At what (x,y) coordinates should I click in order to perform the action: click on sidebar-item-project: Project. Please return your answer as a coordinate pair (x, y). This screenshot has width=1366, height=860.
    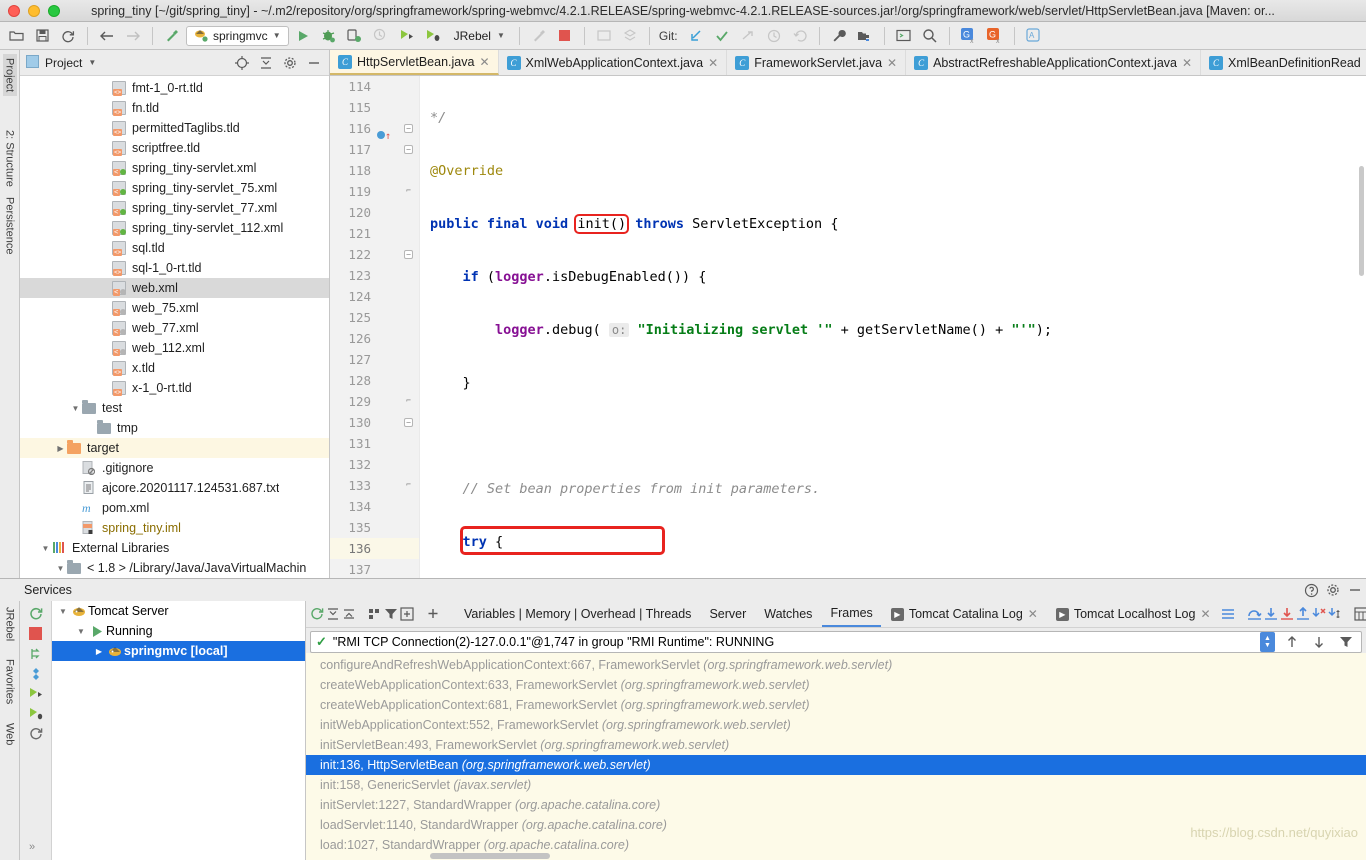
    Looking at the image, I should click on (9, 75).